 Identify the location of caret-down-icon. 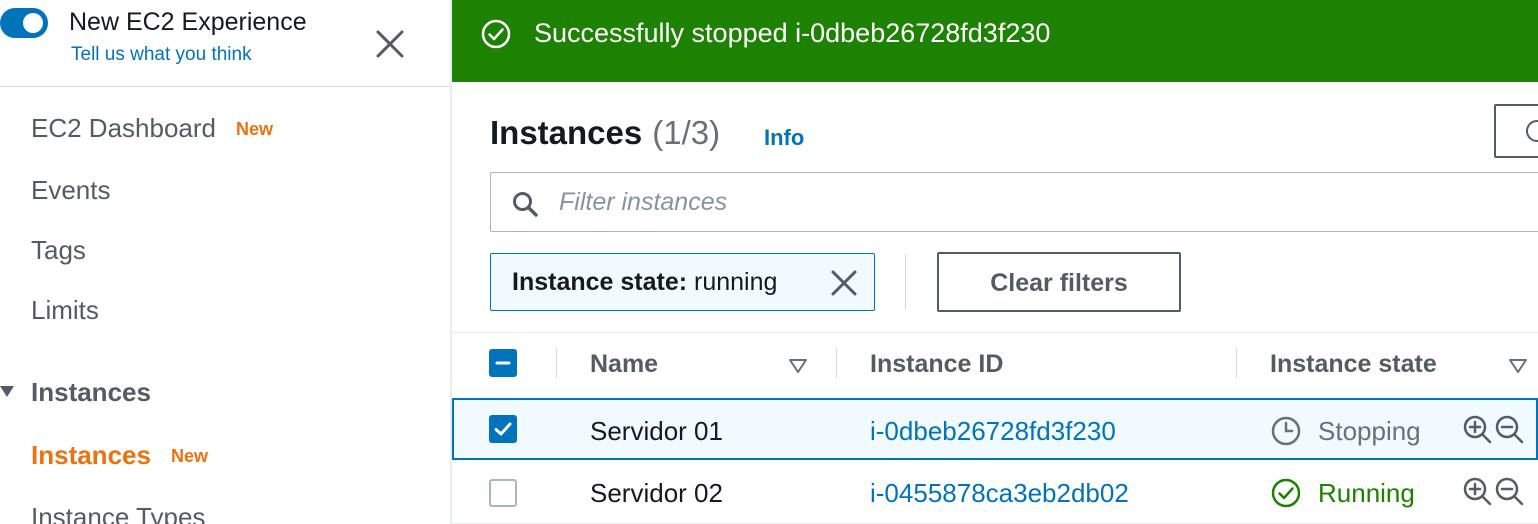
(7, 391).